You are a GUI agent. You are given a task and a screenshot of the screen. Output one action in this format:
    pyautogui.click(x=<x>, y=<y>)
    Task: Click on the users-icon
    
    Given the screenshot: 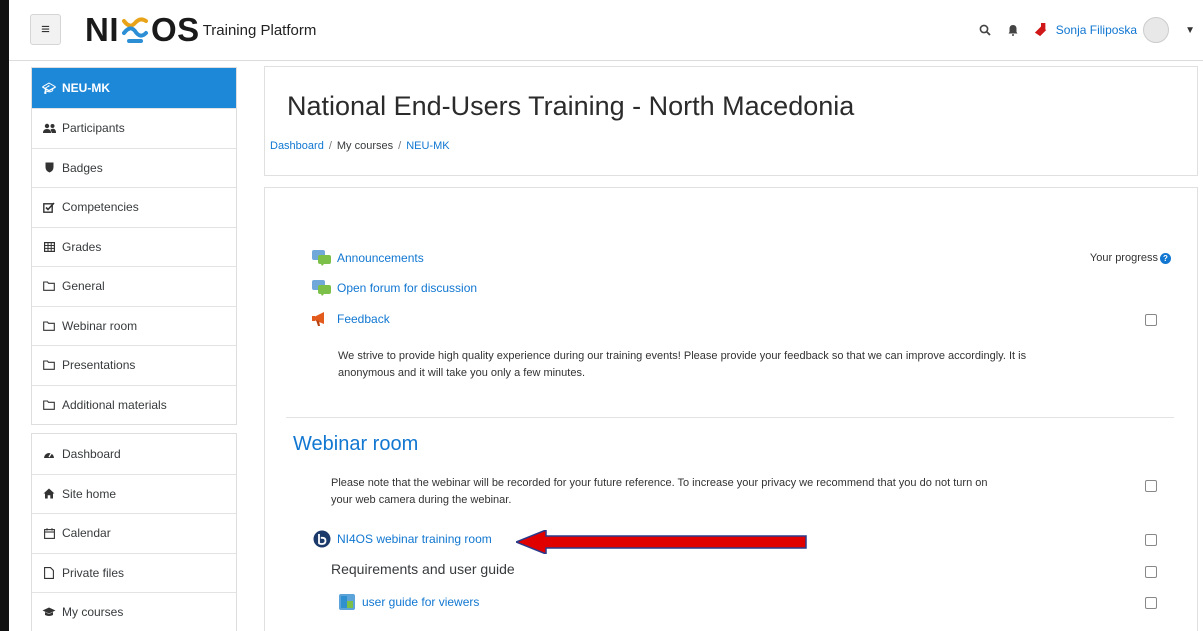 What is the action you would take?
    pyautogui.click(x=49, y=128)
    